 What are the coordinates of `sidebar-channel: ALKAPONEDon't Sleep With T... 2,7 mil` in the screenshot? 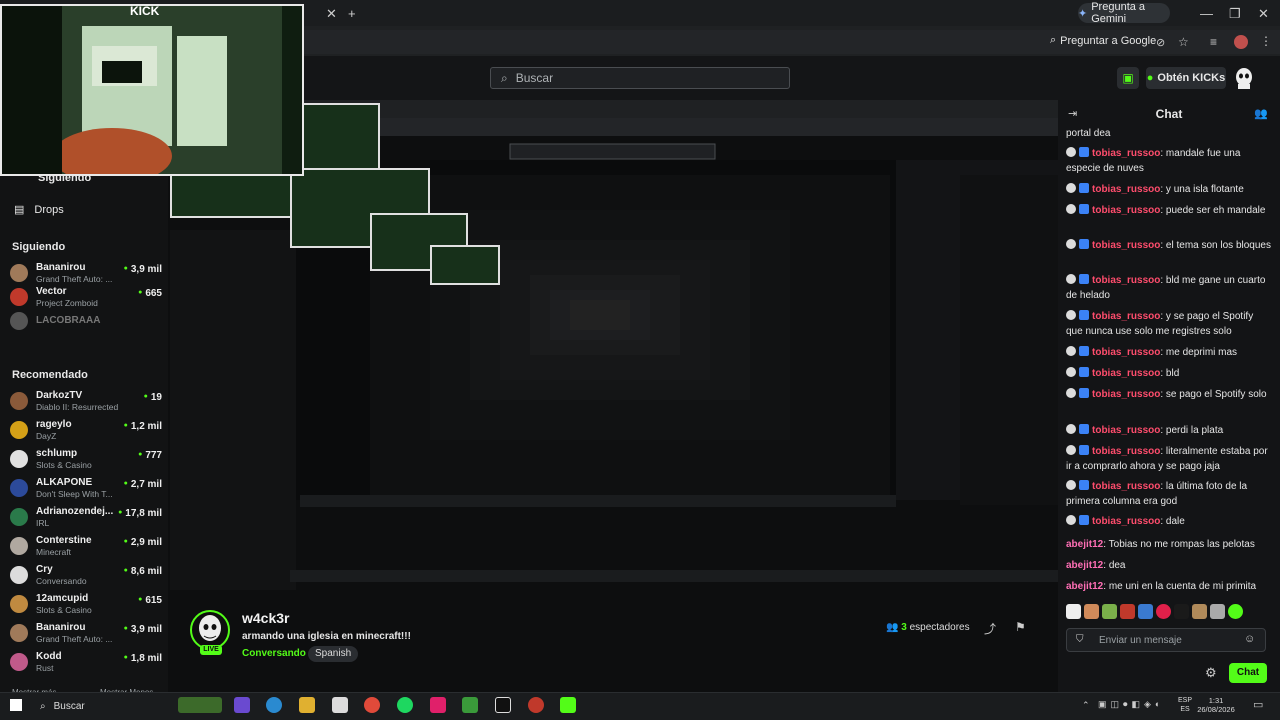 It's located at (86, 489).